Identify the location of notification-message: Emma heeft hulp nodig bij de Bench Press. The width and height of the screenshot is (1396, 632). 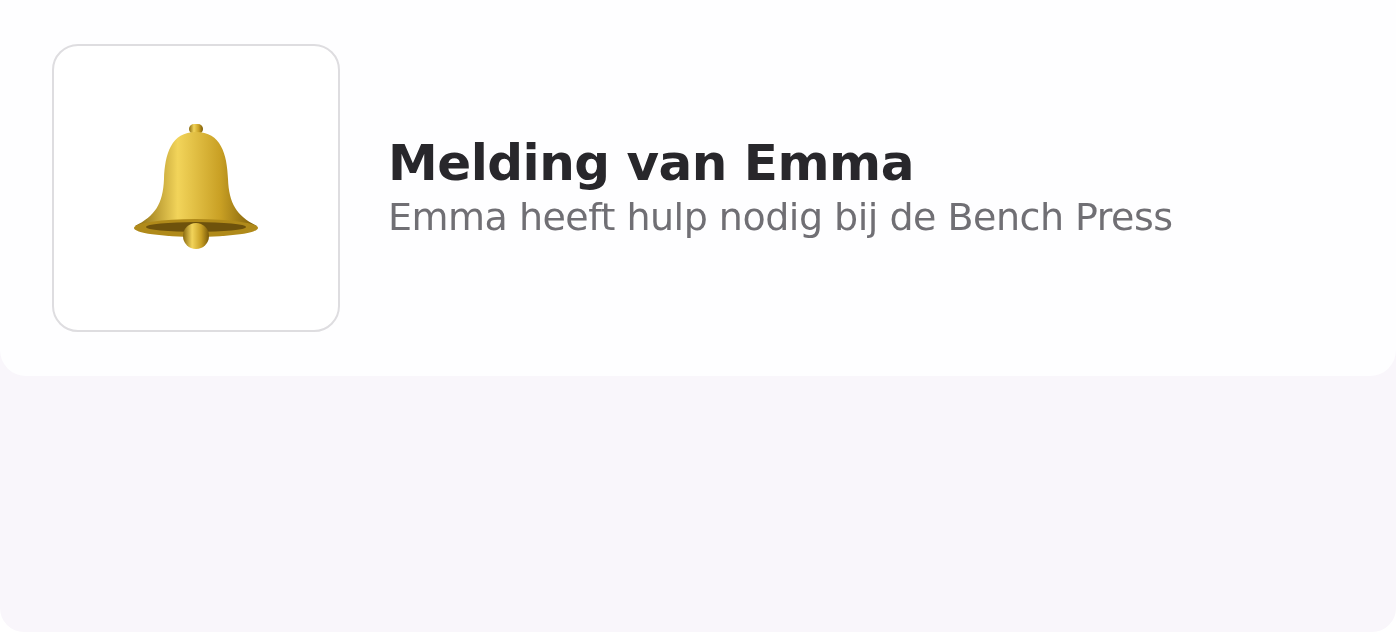
(780, 218).